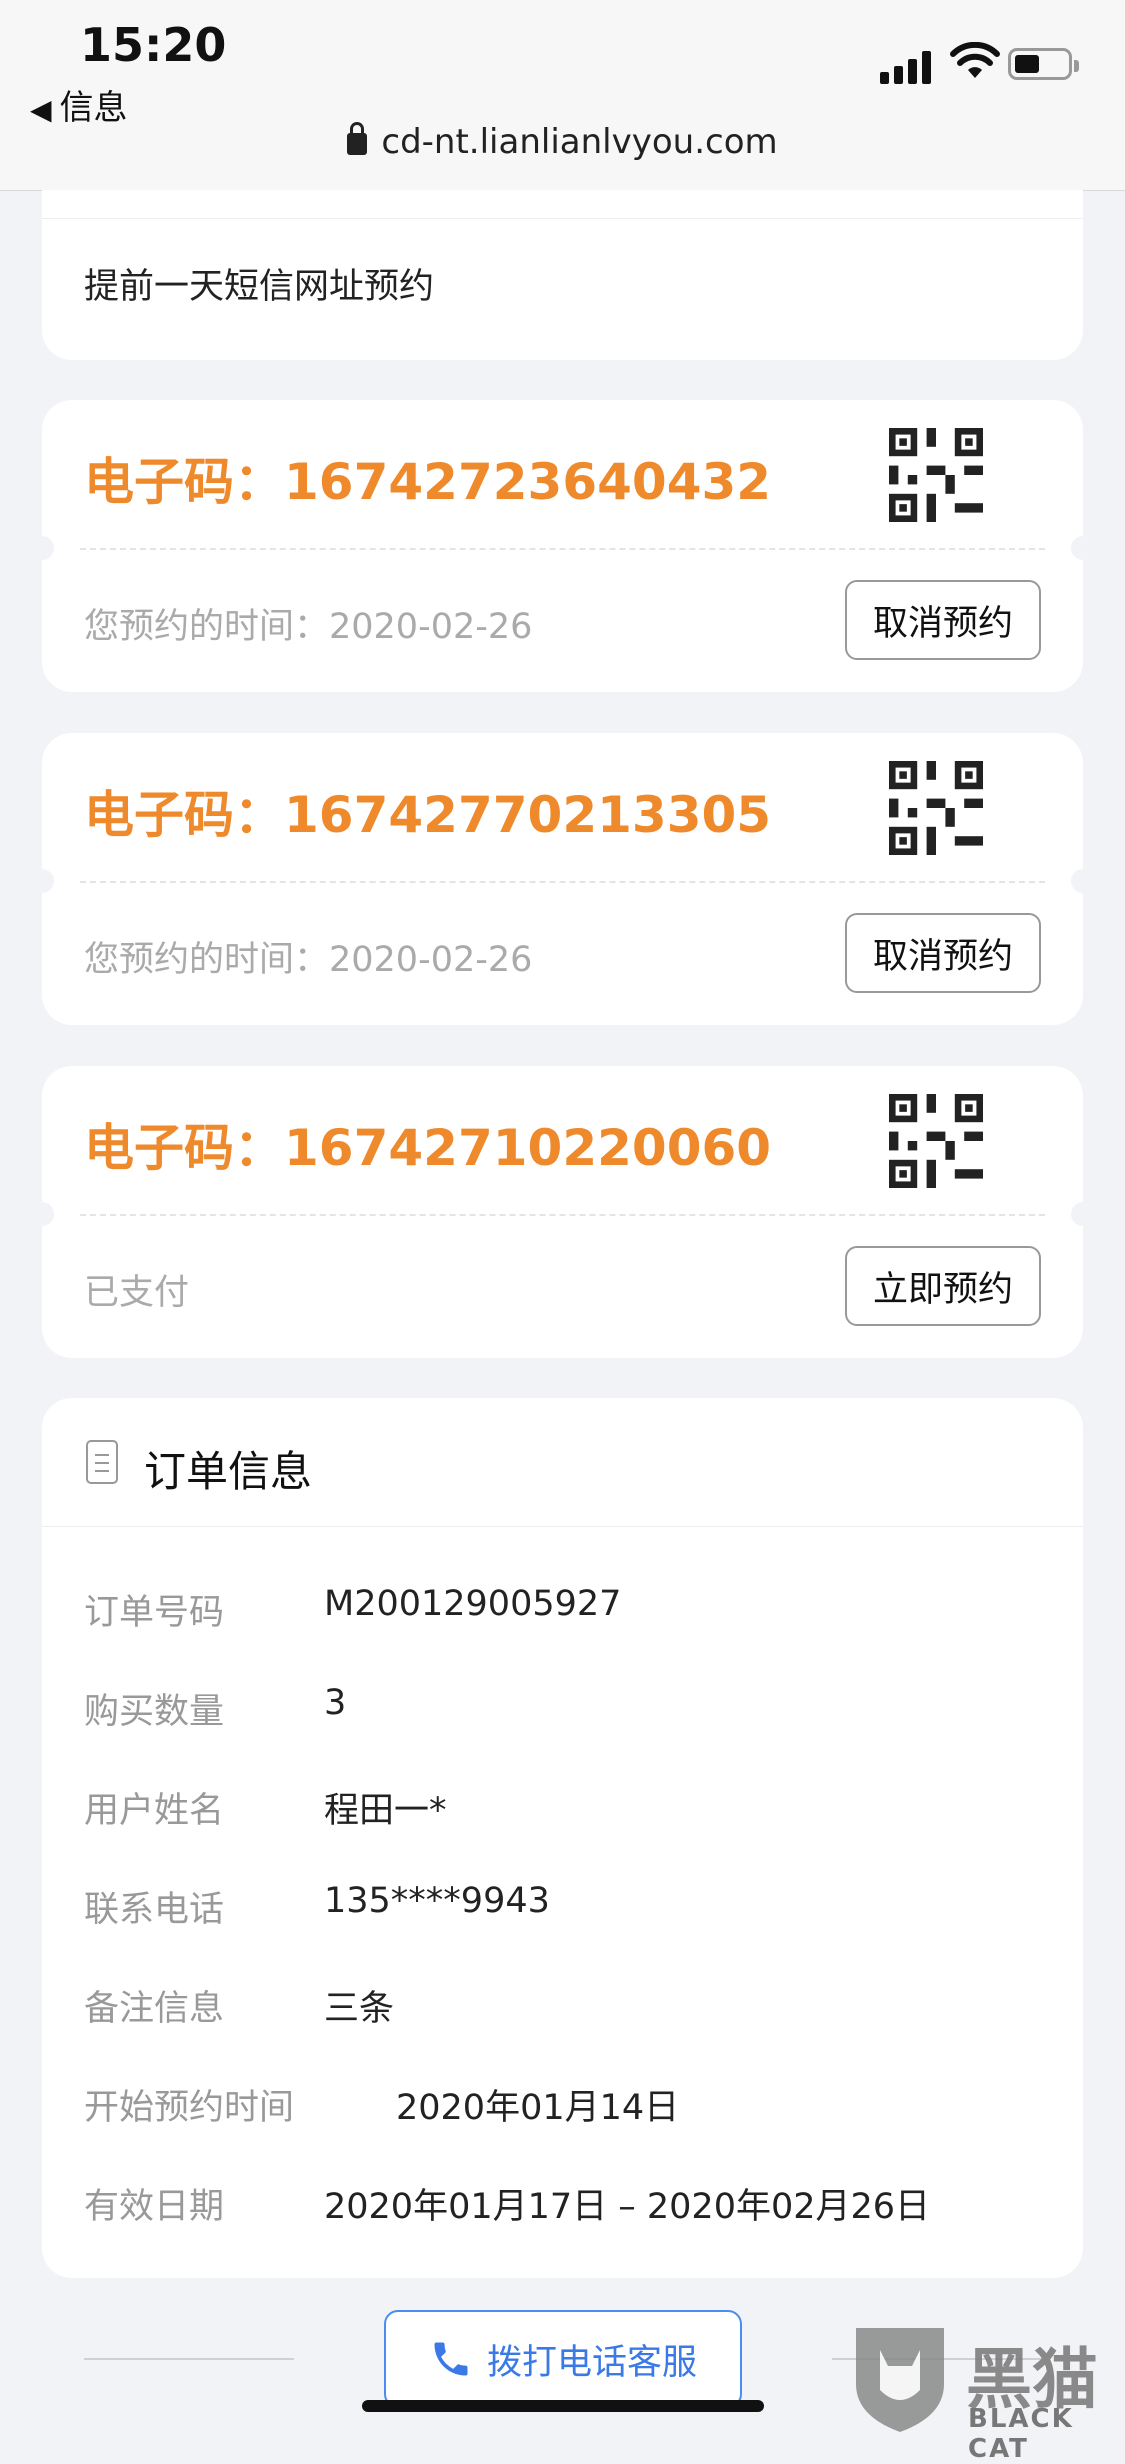  What do you see at coordinates (228, 1471) in the screenshot?
I see `order-info-title: 订单信息` at bounding box center [228, 1471].